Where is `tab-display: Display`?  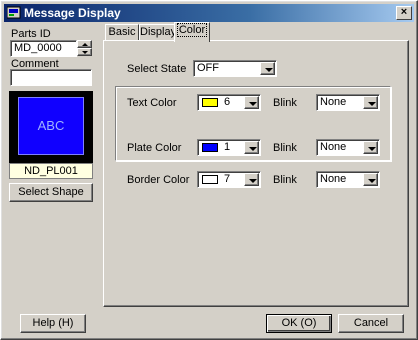
tab-display: Display is located at coordinates (158, 32).